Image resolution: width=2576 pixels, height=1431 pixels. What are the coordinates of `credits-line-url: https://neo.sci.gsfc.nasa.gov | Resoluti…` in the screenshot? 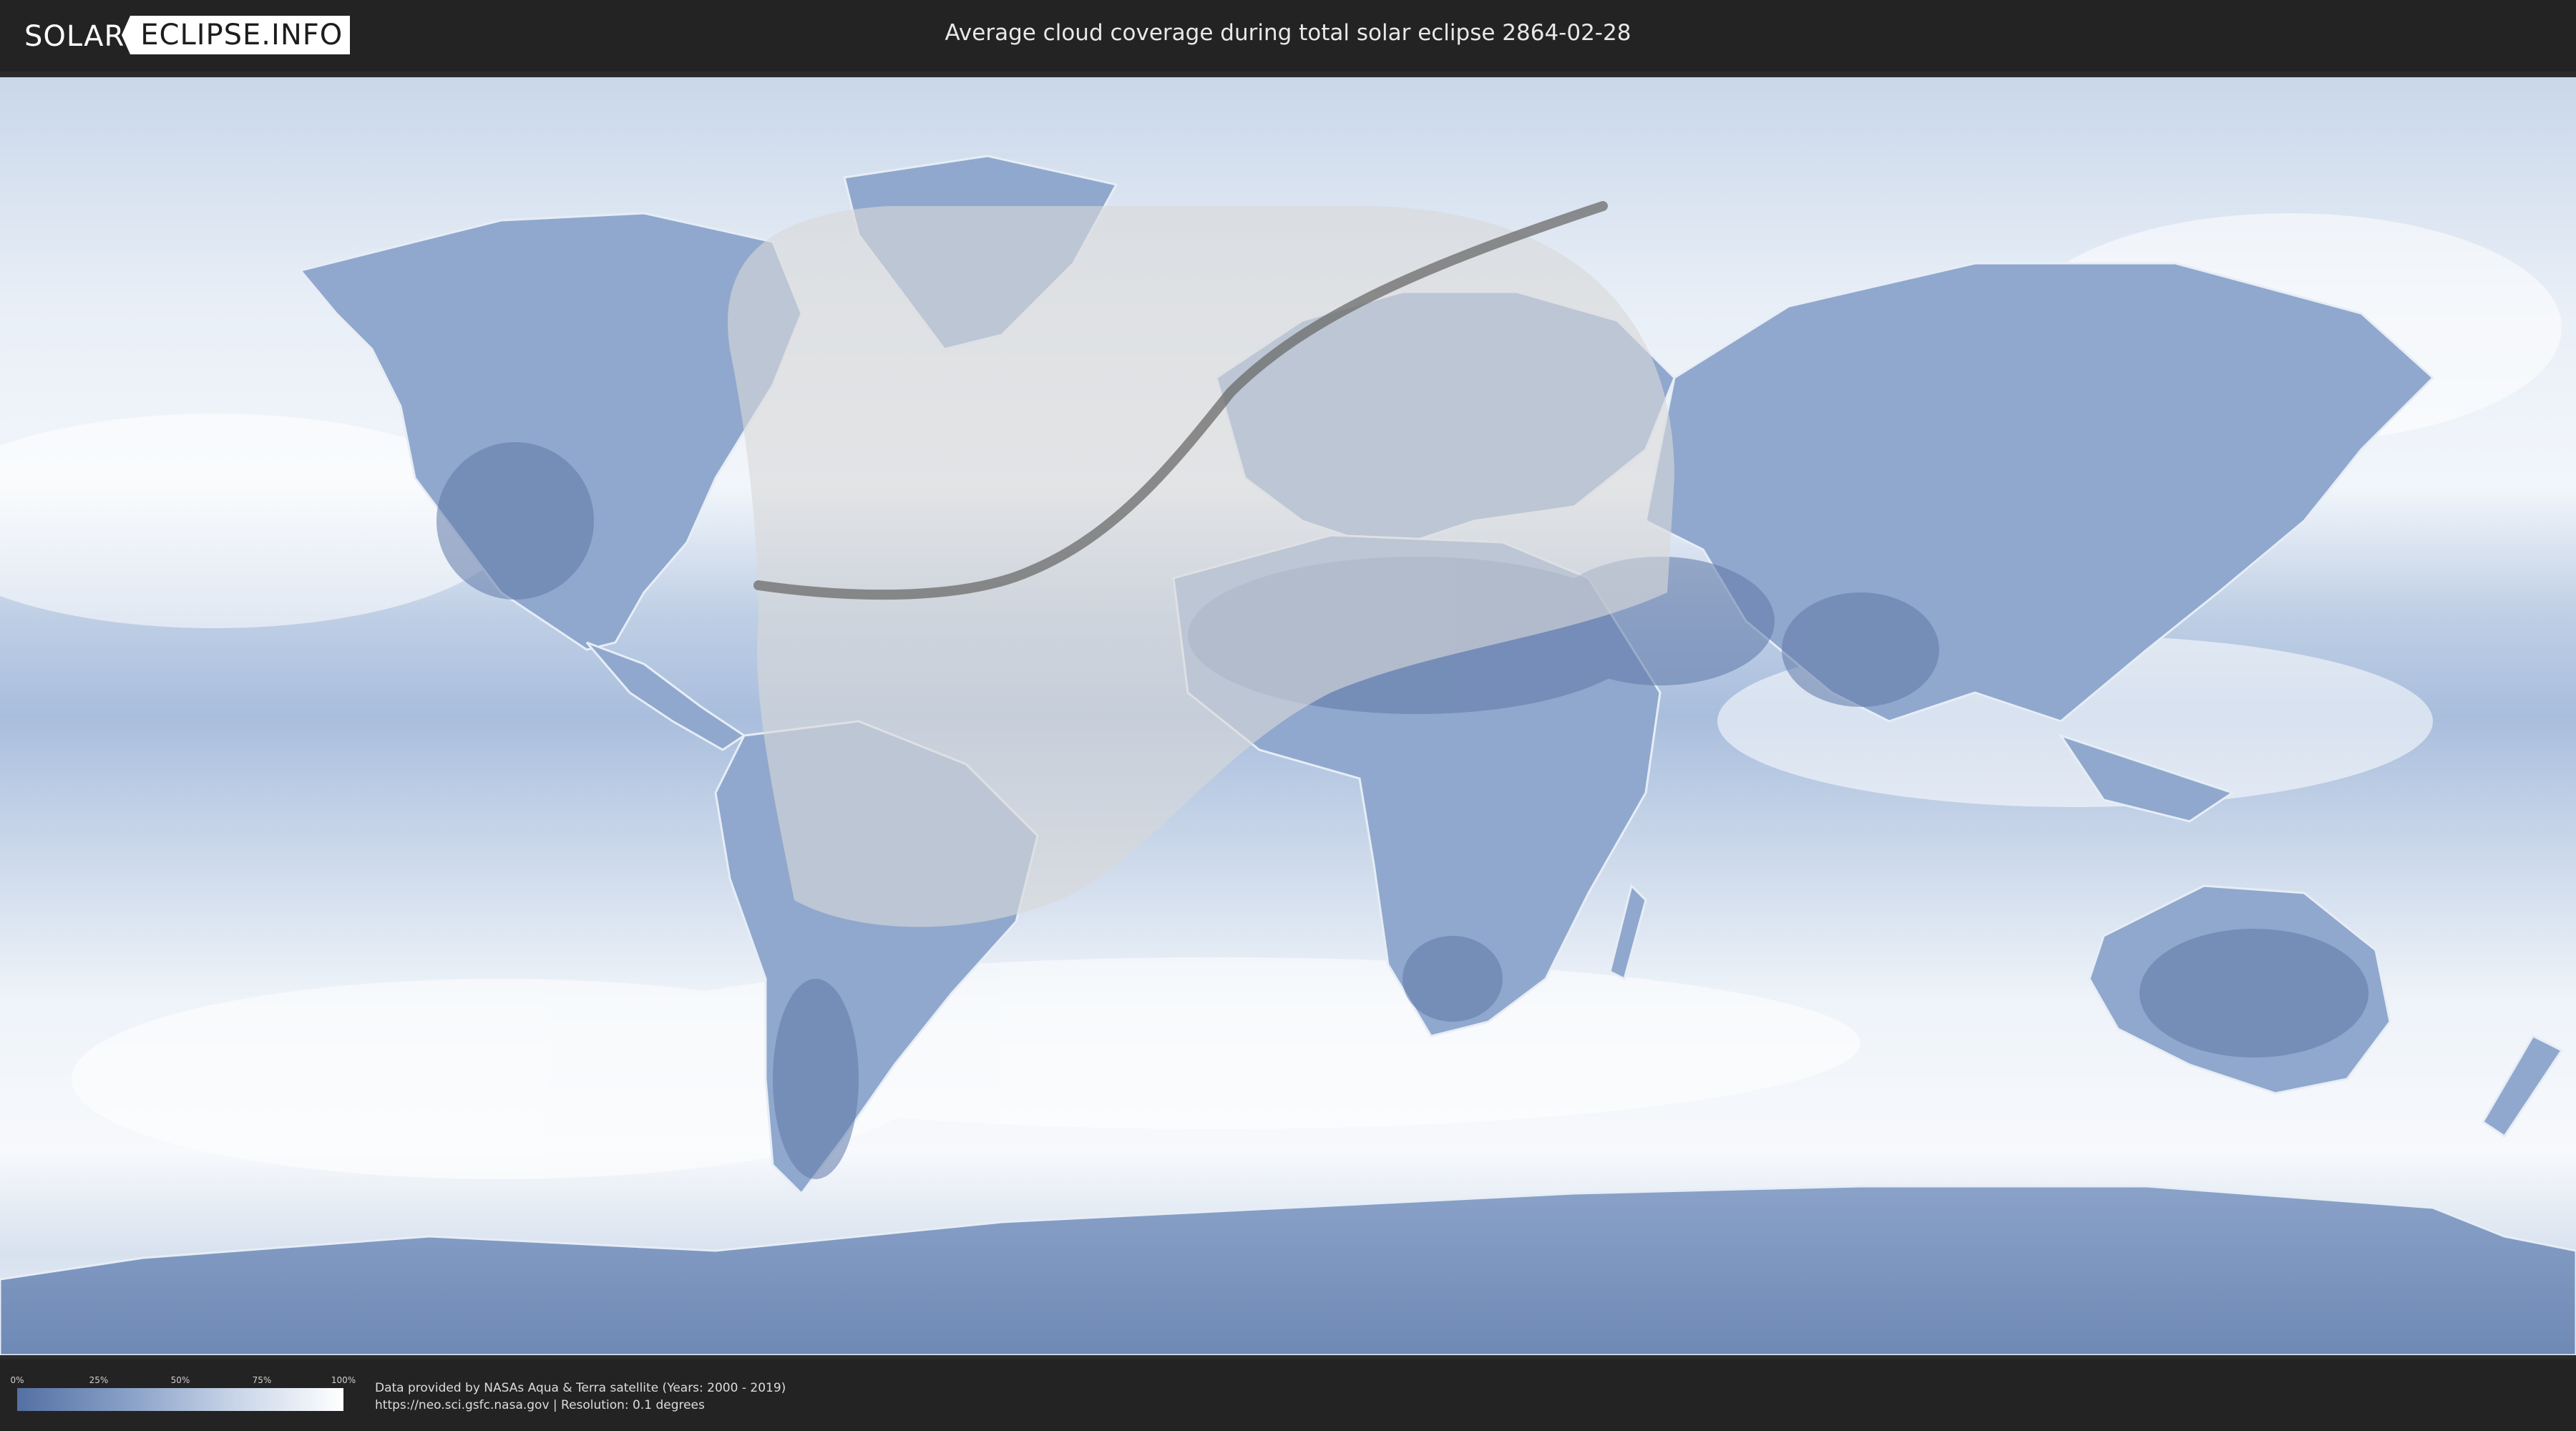 It's located at (580, 1405).